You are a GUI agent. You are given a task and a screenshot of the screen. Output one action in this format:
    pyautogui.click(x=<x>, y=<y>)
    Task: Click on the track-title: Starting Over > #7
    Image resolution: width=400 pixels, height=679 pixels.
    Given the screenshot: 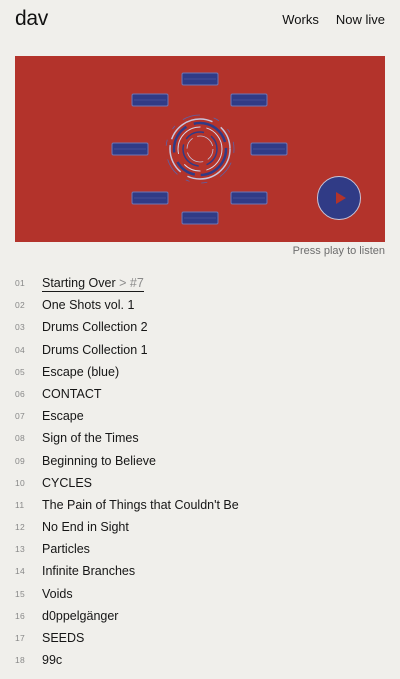 What is the action you would take?
    pyautogui.click(x=93, y=284)
    